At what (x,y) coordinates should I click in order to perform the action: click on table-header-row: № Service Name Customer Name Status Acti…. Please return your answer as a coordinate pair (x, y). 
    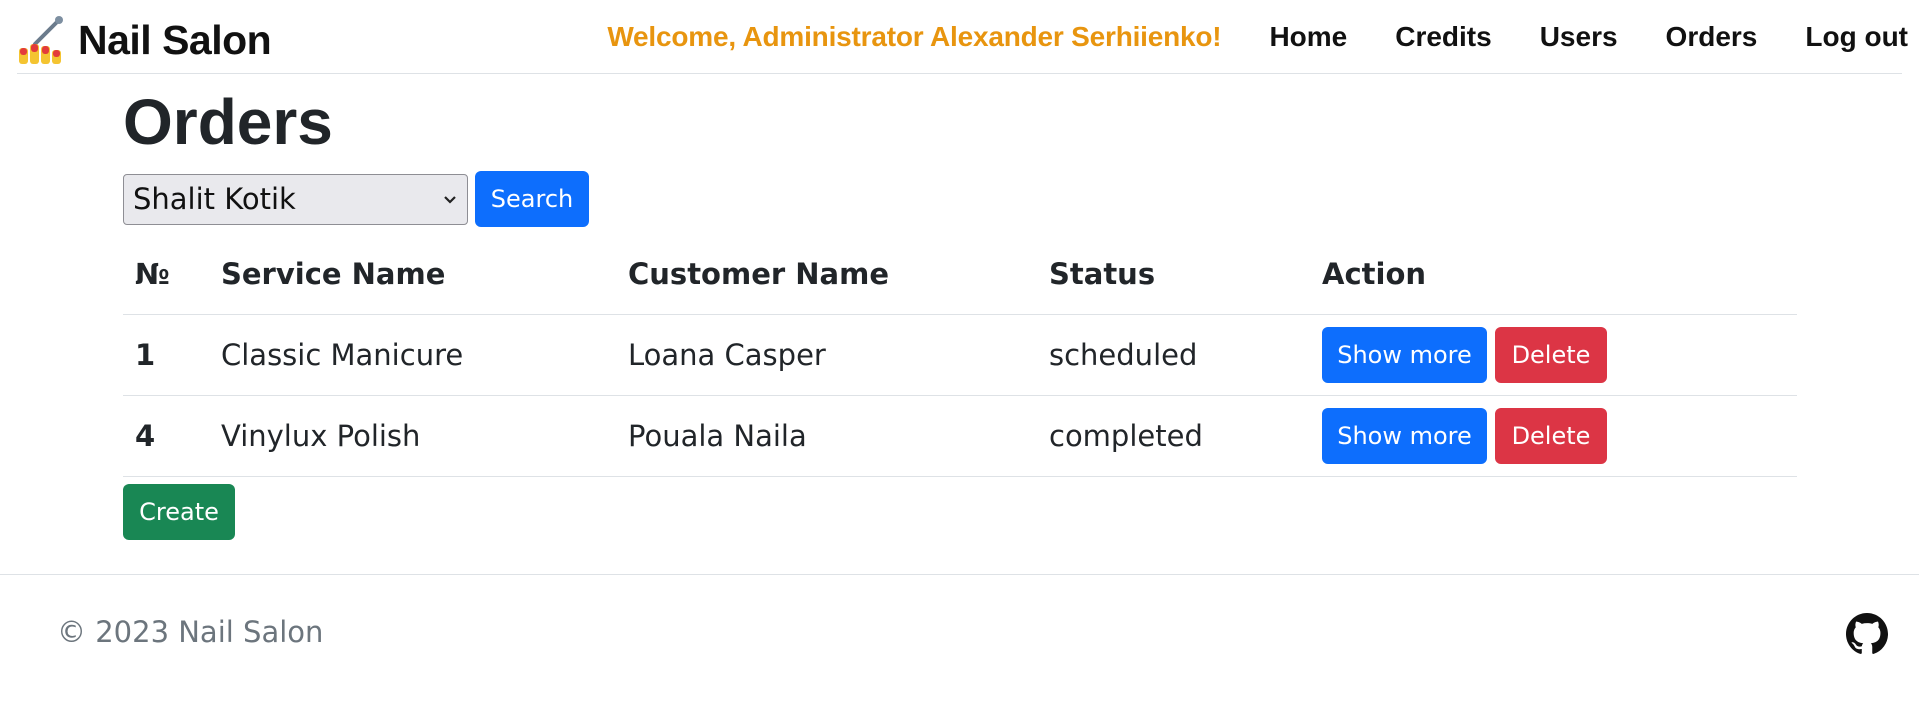
    Looking at the image, I should click on (960, 274).